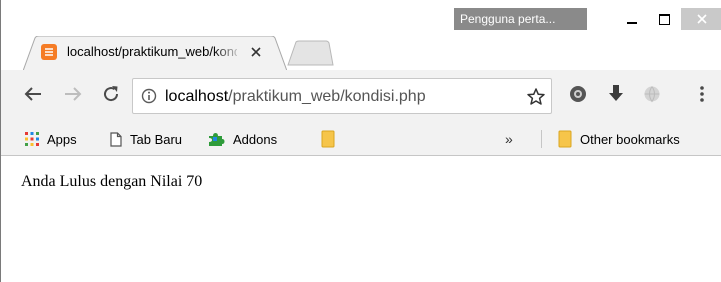  I want to click on bookmark-folder, so click(332, 139).